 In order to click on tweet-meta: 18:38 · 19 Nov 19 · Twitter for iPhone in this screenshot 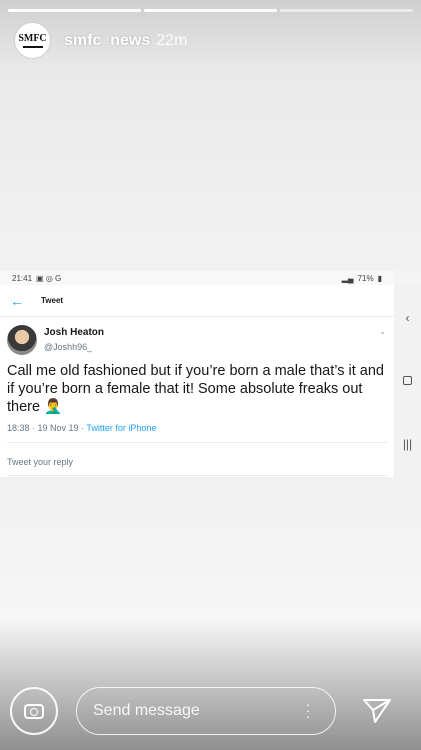, I will do `click(81, 428)`.